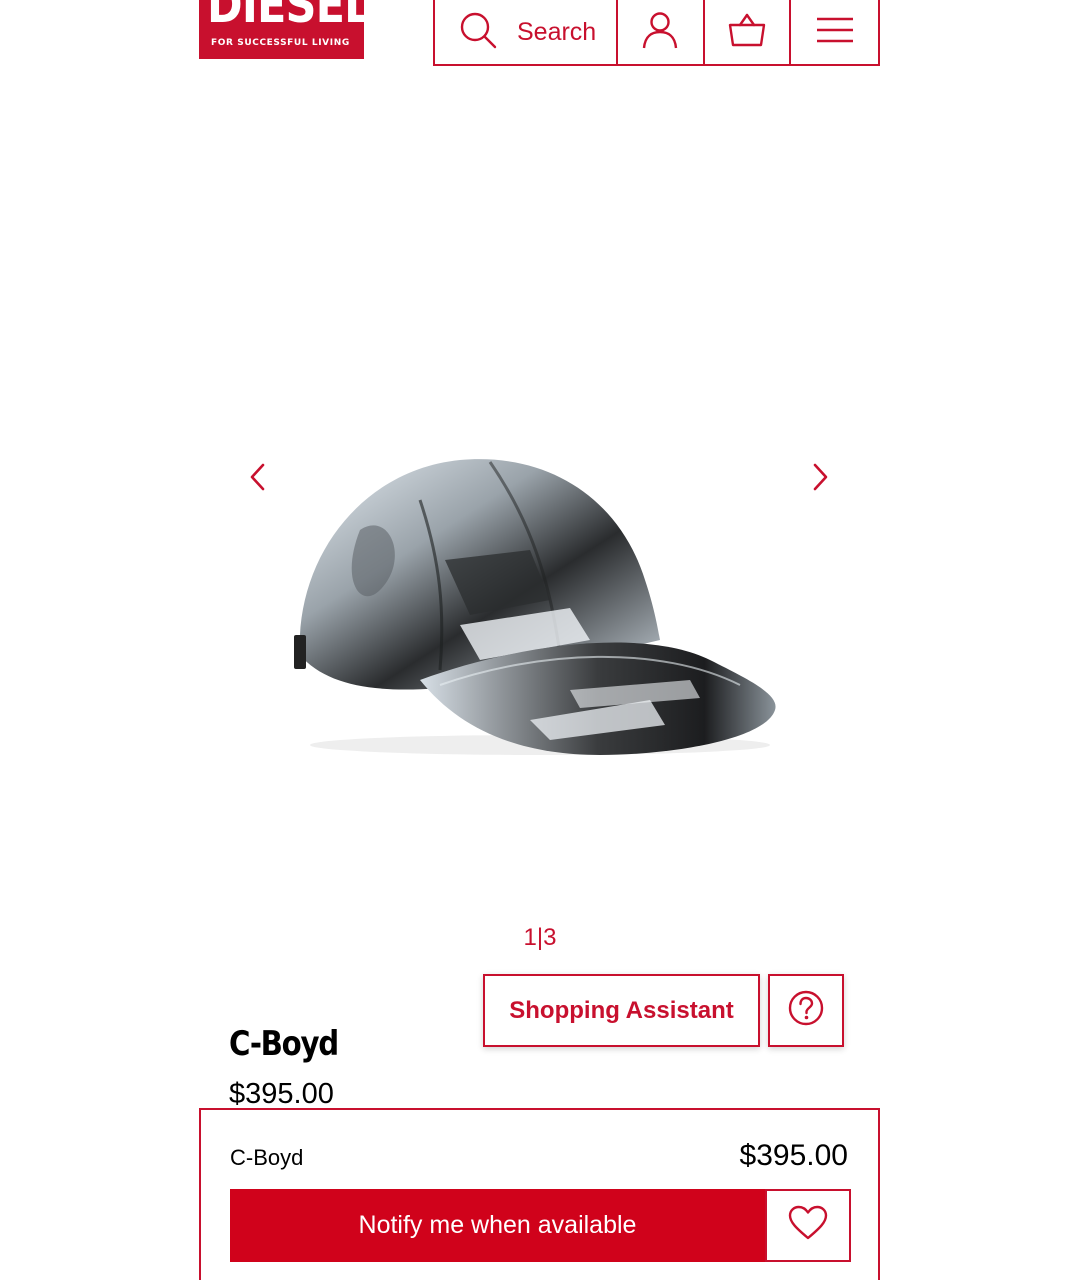 The image size is (1080, 1280). What do you see at coordinates (540, 938) in the screenshot?
I see `gallery-pager: 1|3` at bounding box center [540, 938].